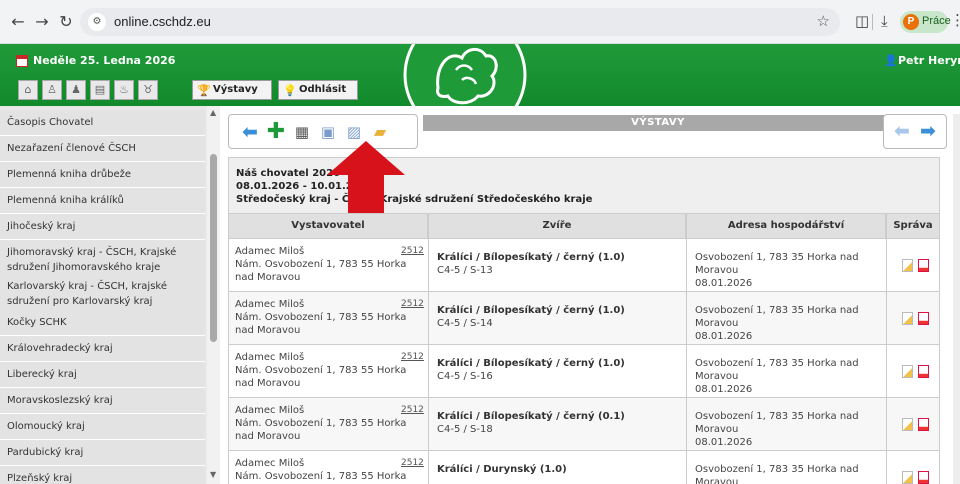 This screenshot has height=484, width=960. Describe the element at coordinates (936, 21) in the screenshot. I see `profile-label: Práce` at that location.